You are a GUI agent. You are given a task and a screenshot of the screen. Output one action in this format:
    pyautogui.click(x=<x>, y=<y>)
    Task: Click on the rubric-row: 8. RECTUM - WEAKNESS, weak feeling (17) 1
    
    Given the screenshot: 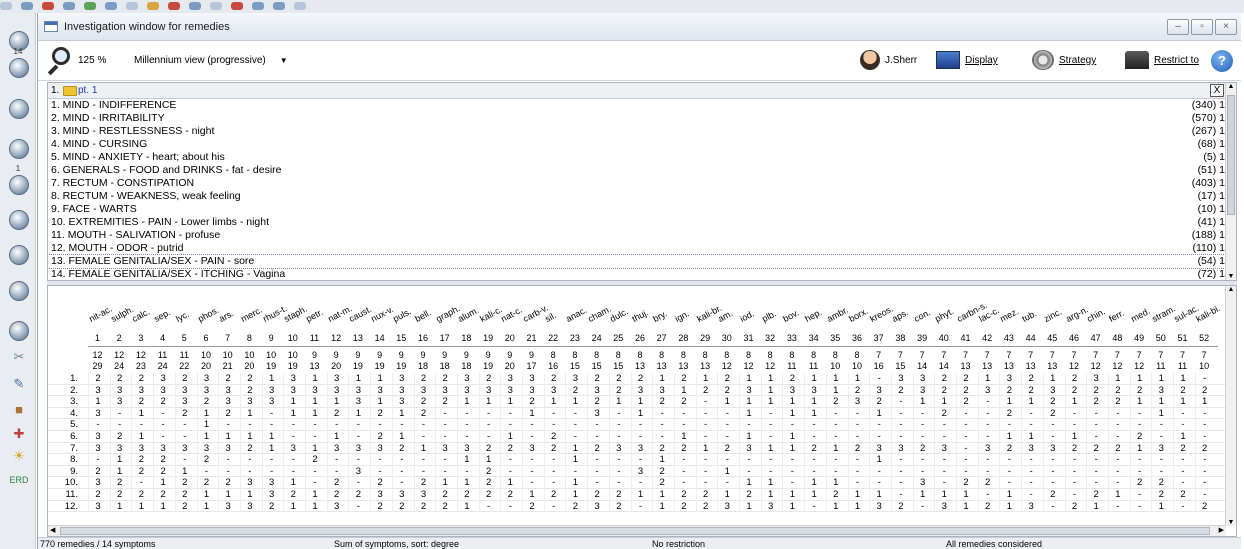 What is the action you would take?
    pyautogui.click(x=637, y=196)
    